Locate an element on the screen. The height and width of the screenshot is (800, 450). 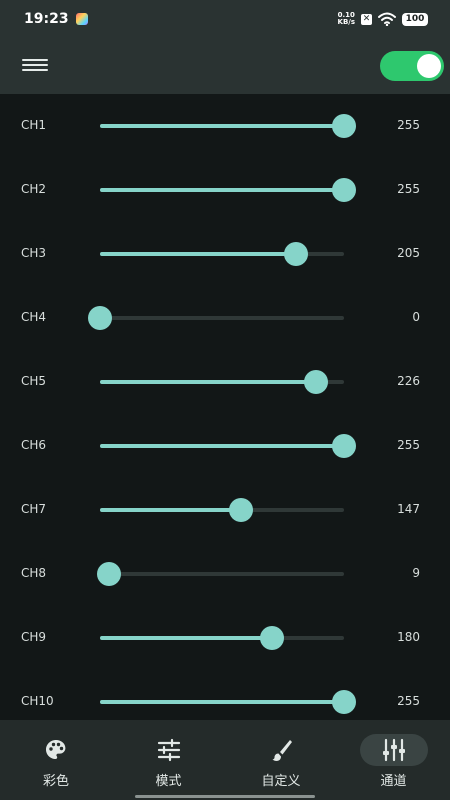
nav-tab-label: 通道 is located at coordinates (393, 781).